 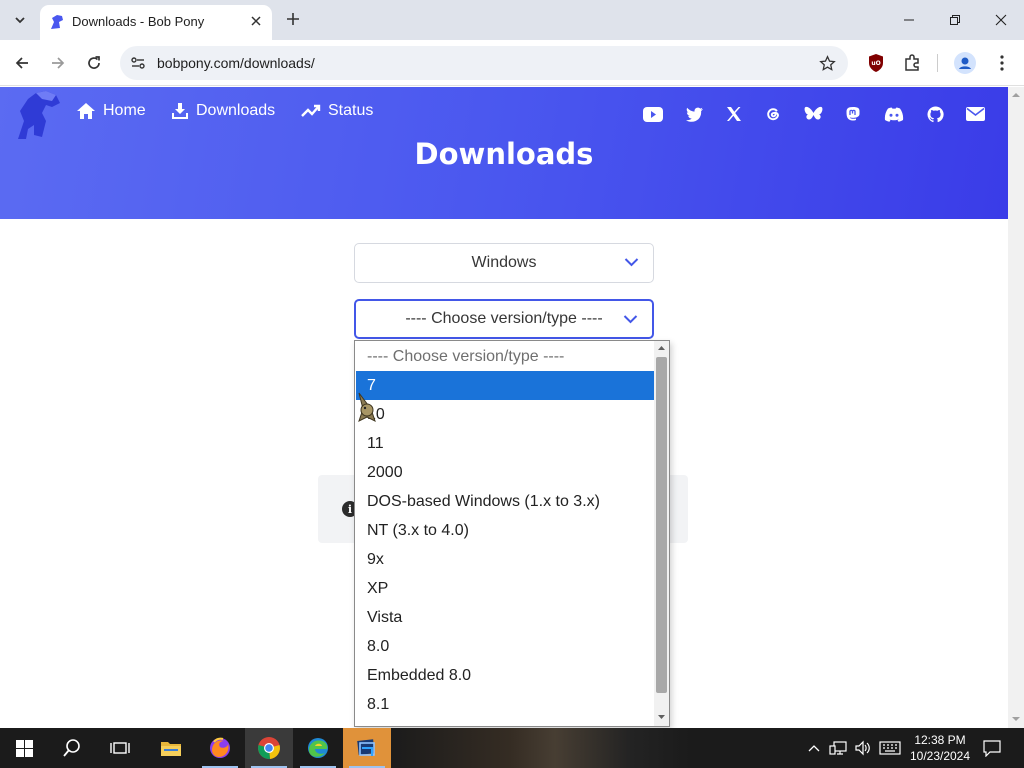 What do you see at coordinates (505, 617) in the screenshot?
I see `dropdown-option-vista: Vista` at bounding box center [505, 617].